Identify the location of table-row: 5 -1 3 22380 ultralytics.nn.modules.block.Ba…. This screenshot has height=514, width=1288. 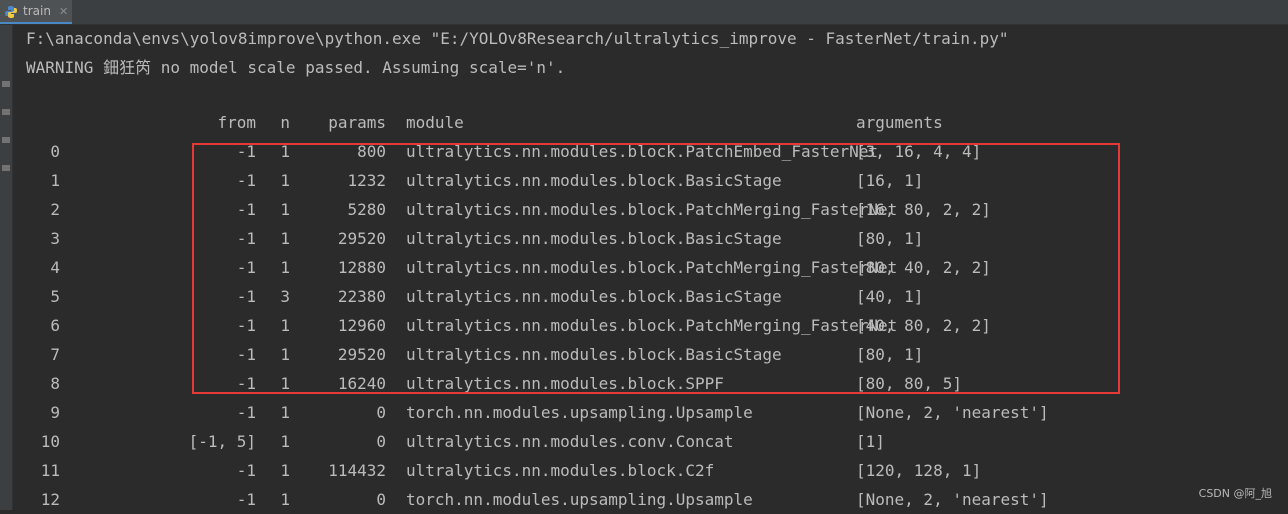
(651, 296).